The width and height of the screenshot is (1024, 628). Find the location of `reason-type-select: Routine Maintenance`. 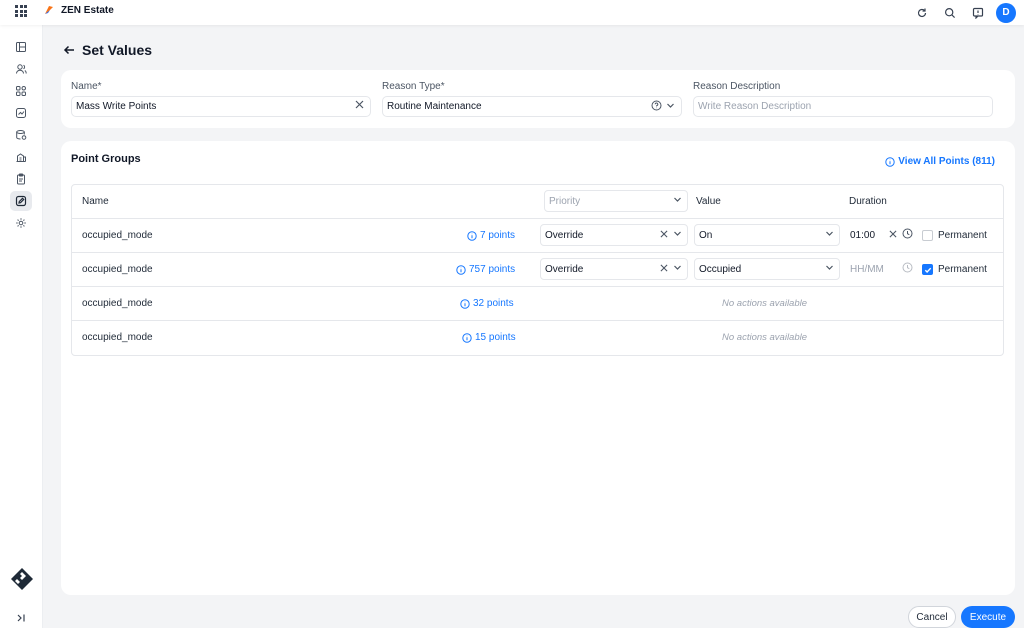

reason-type-select: Routine Maintenance is located at coordinates (532, 106).